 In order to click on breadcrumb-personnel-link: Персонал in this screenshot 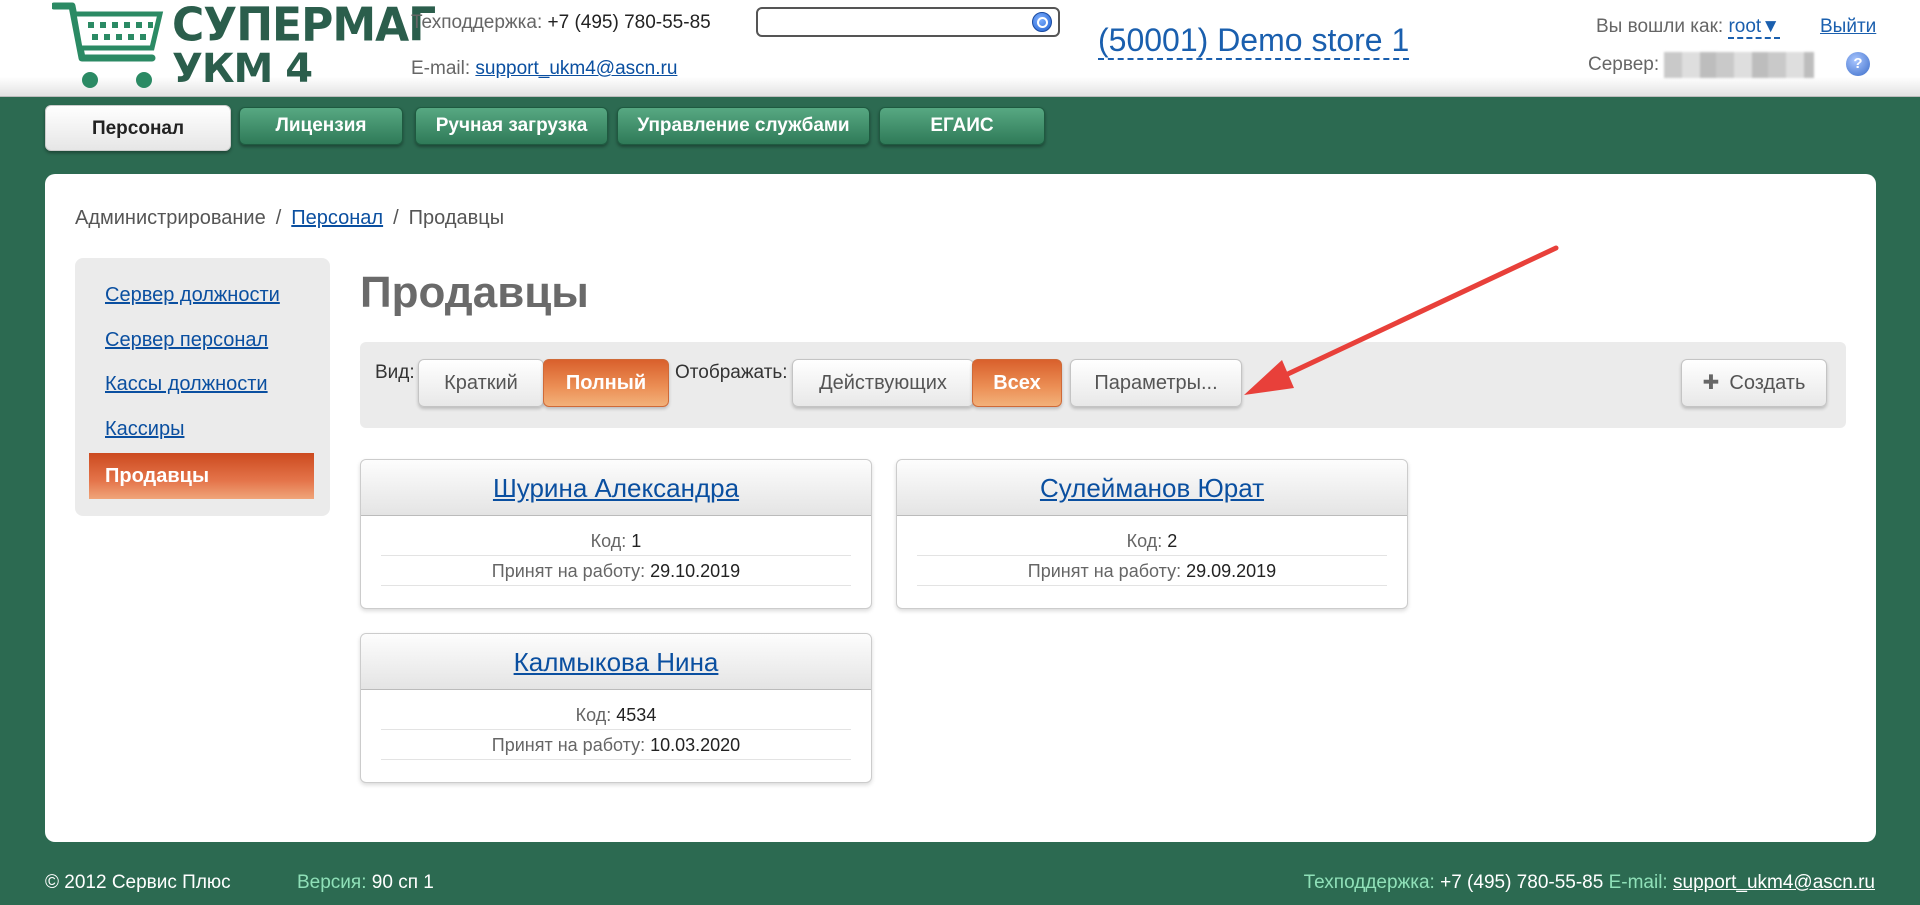, I will do `click(337, 218)`.